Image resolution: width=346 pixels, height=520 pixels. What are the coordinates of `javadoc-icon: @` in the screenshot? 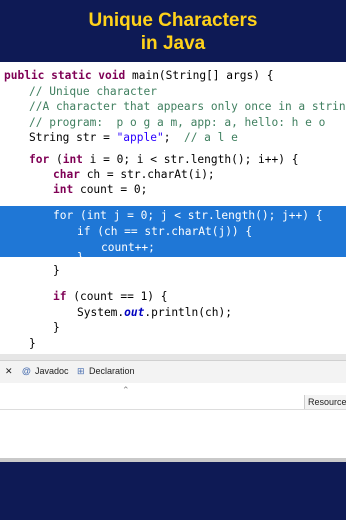 It's located at (26, 371).